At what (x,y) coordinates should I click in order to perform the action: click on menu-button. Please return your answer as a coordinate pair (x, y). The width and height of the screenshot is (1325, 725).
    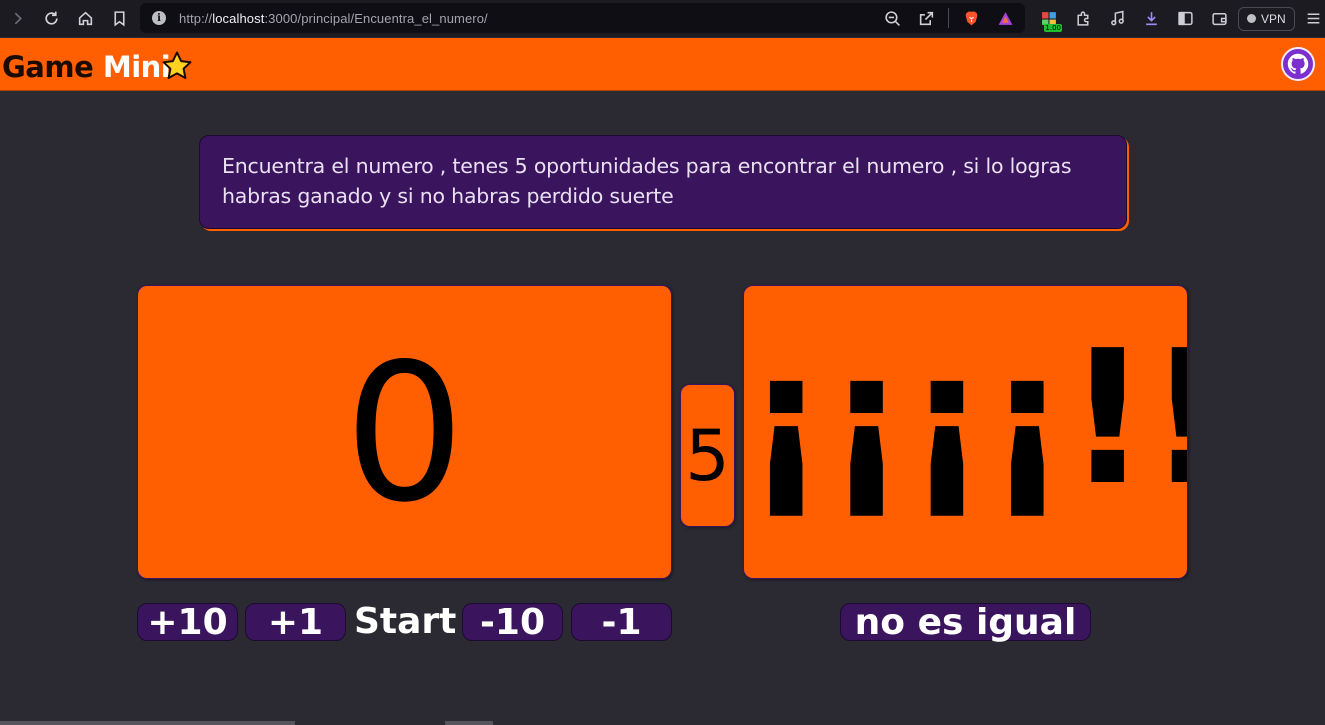
    Looking at the image, I should click on (1312, 19).